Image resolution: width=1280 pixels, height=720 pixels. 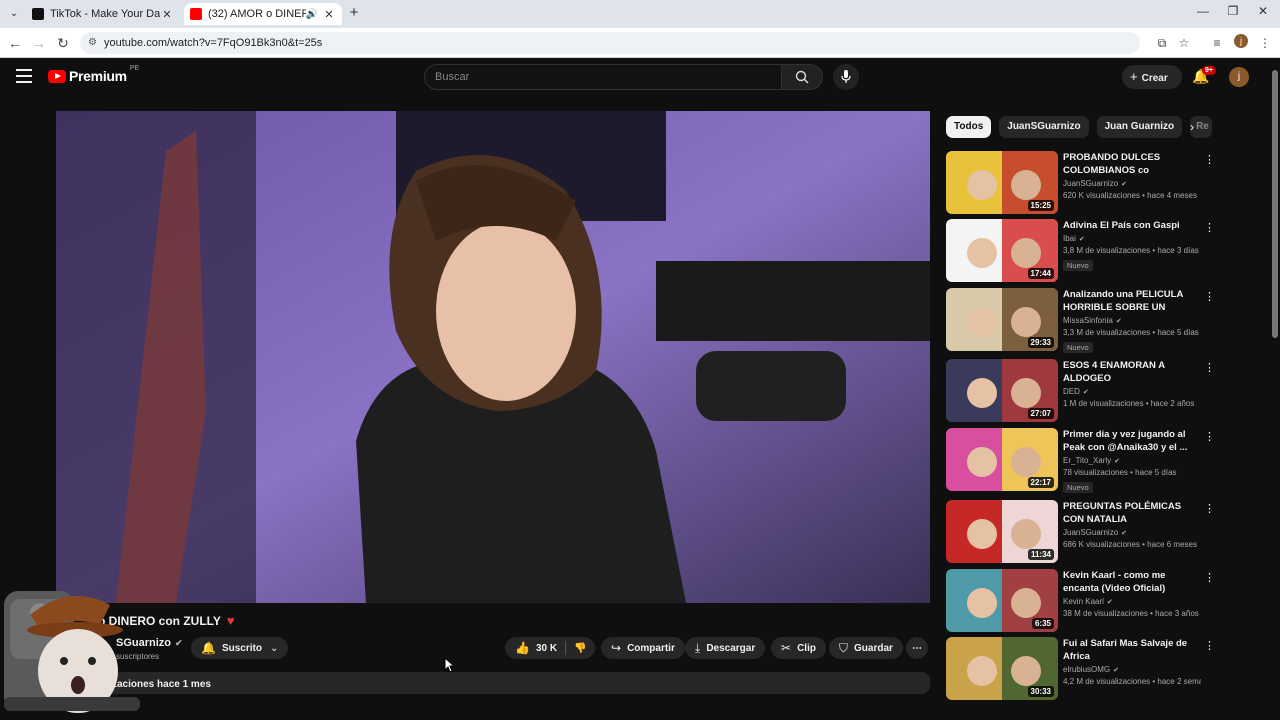 What do you see at coordinates (1132, 320) in the screenshot?
I see `recommendation-channel: MissaSinfonia ✔` at bounding box center [1132, 320].